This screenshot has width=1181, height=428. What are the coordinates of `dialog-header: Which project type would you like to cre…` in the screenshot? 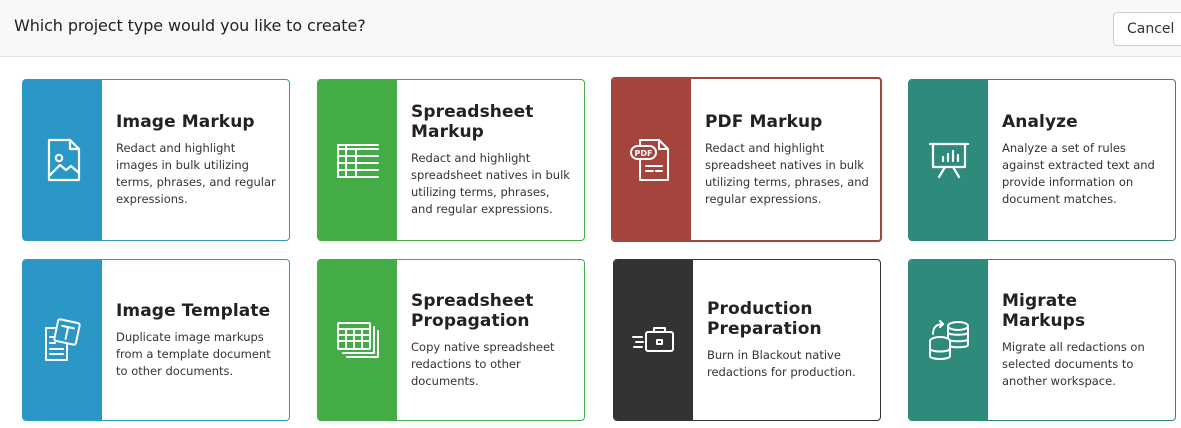 It's located at (590, 28).